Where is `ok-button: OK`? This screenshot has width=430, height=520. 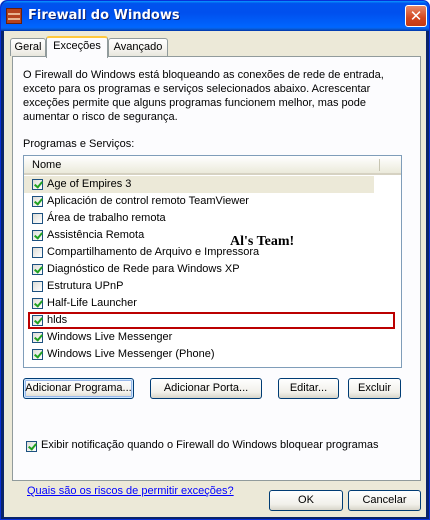 ok-button: OK is located at coordinates (306, 500).